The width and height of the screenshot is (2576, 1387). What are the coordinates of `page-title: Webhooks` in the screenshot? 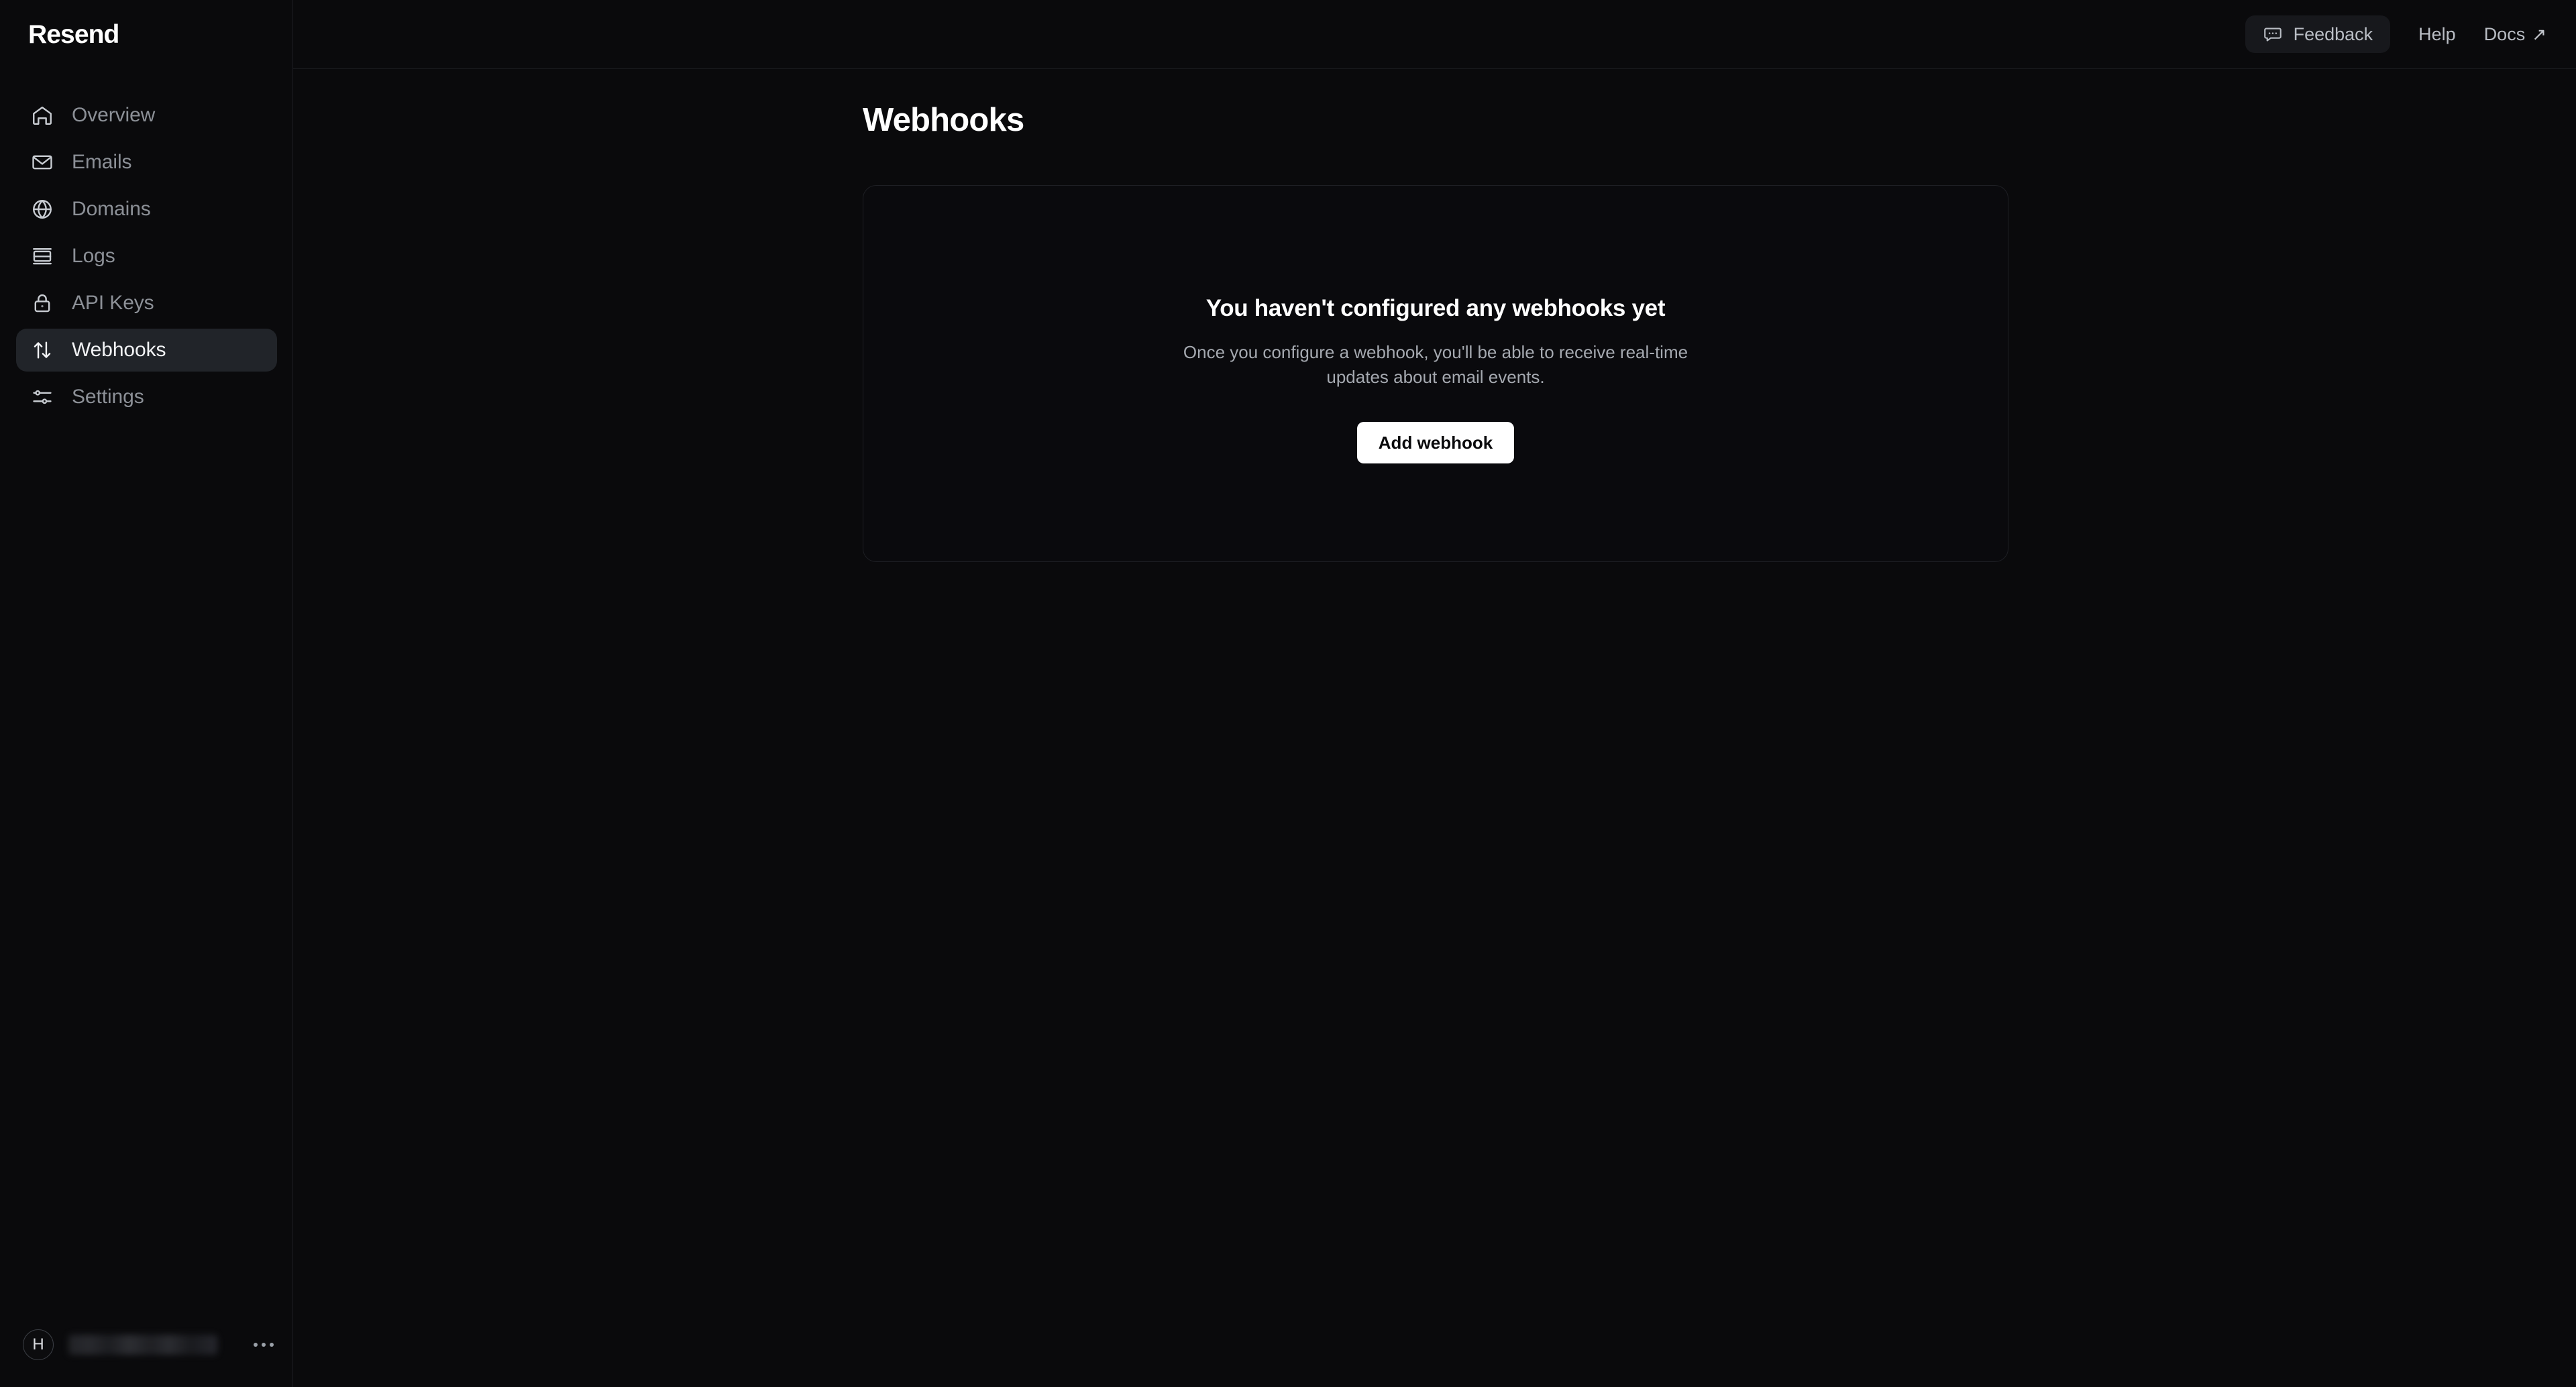 It's located at (943, 120).